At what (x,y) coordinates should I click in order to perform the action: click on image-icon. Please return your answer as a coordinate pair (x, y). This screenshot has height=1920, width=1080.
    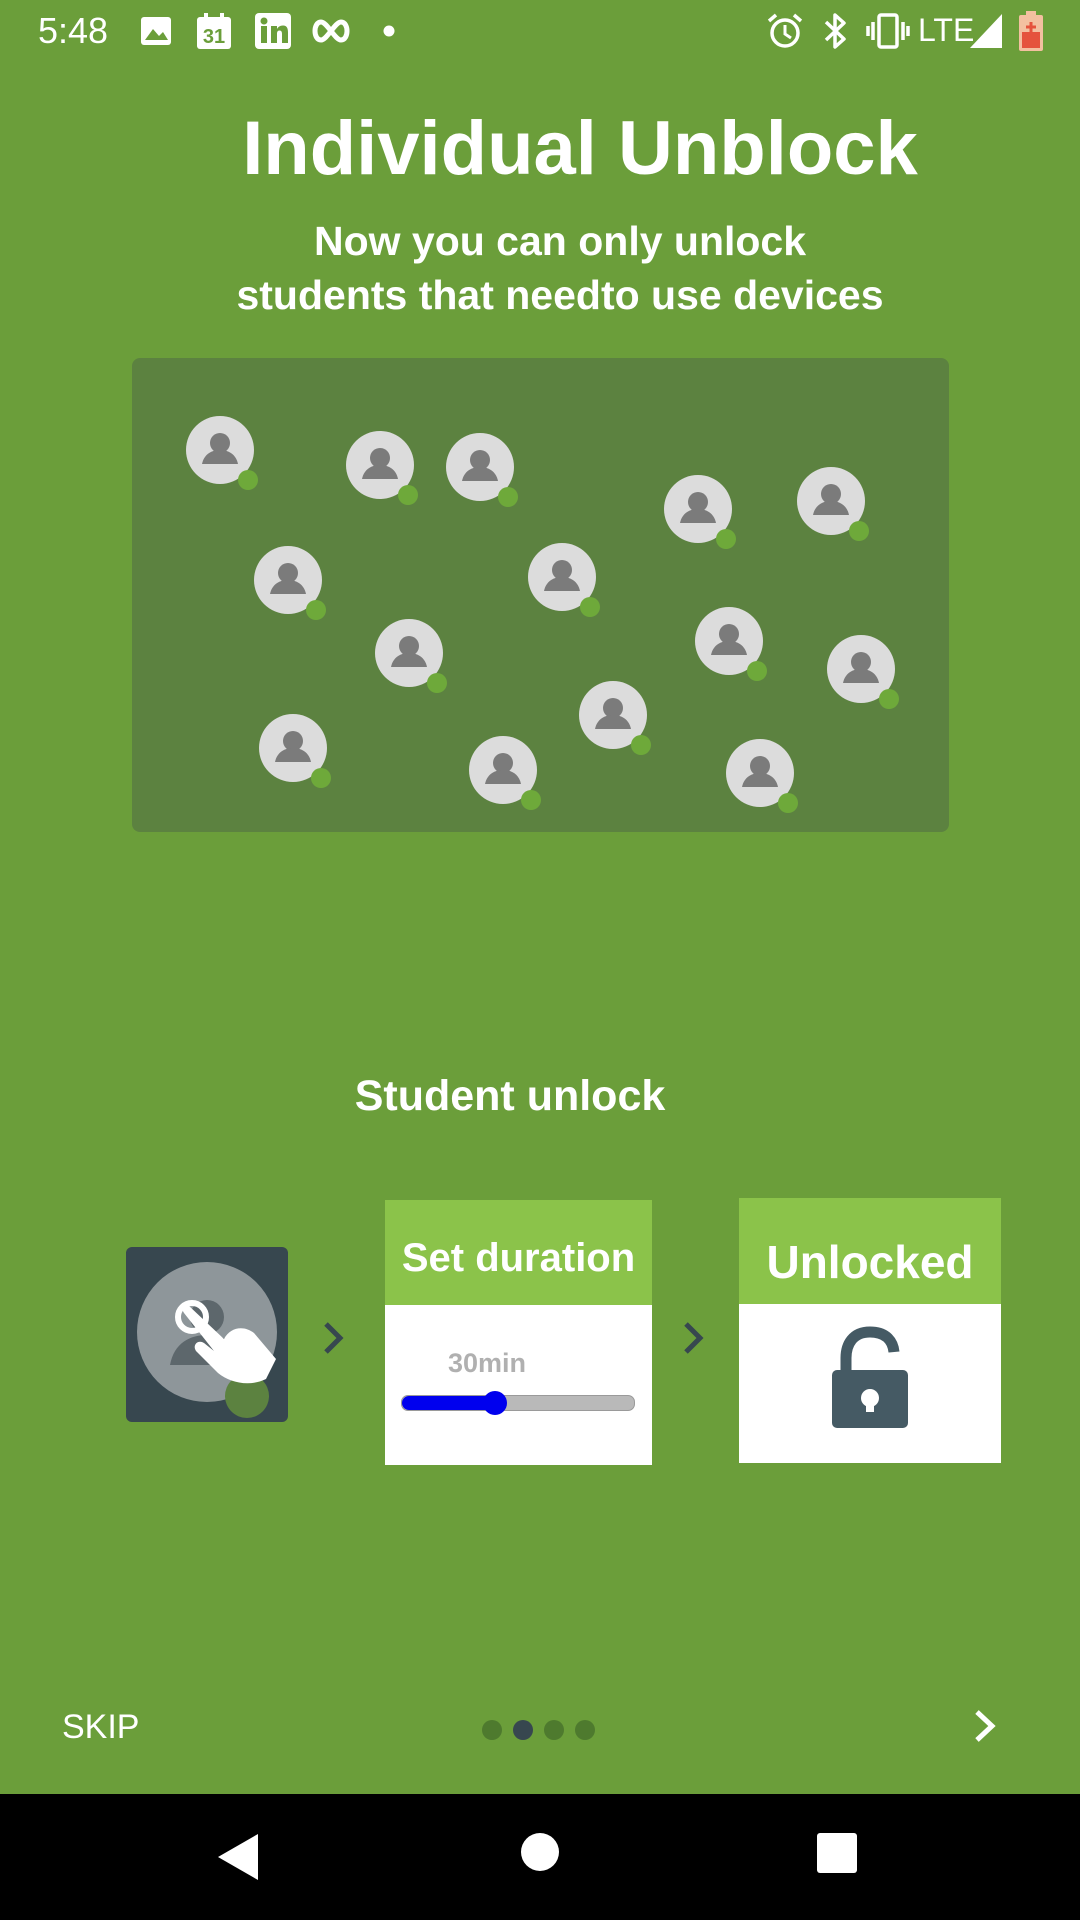
    Looking at the image, I should click on (156, 31).